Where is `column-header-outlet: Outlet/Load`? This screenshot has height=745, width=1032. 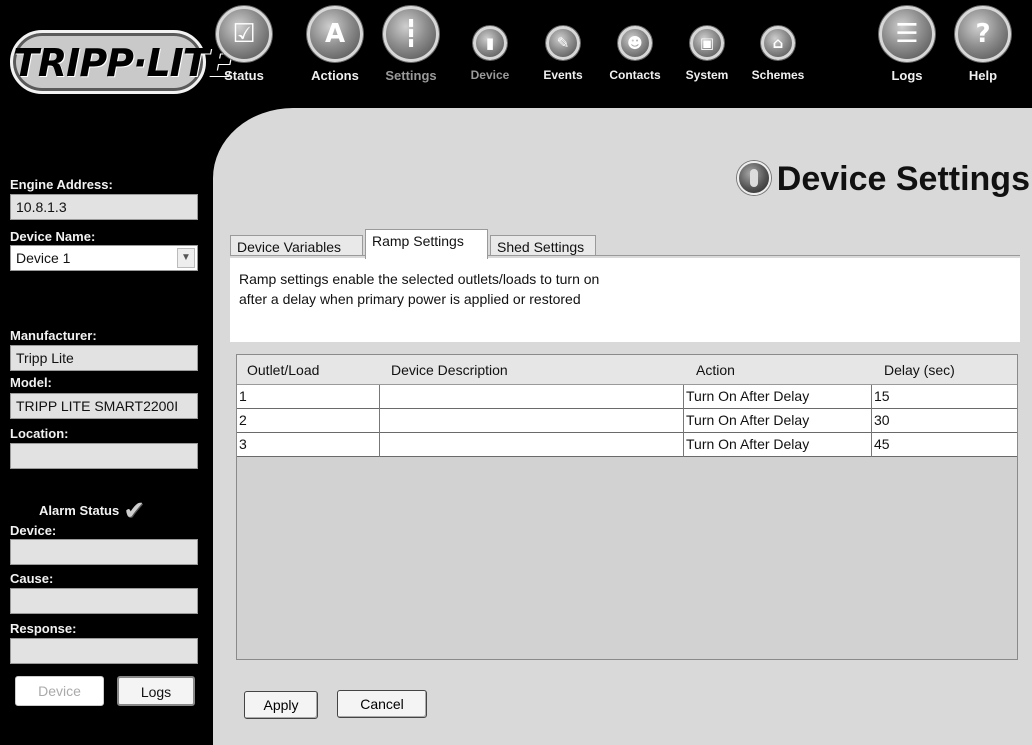 column-header-outlet: Outlet/Load is located at coordinates (283, 370).